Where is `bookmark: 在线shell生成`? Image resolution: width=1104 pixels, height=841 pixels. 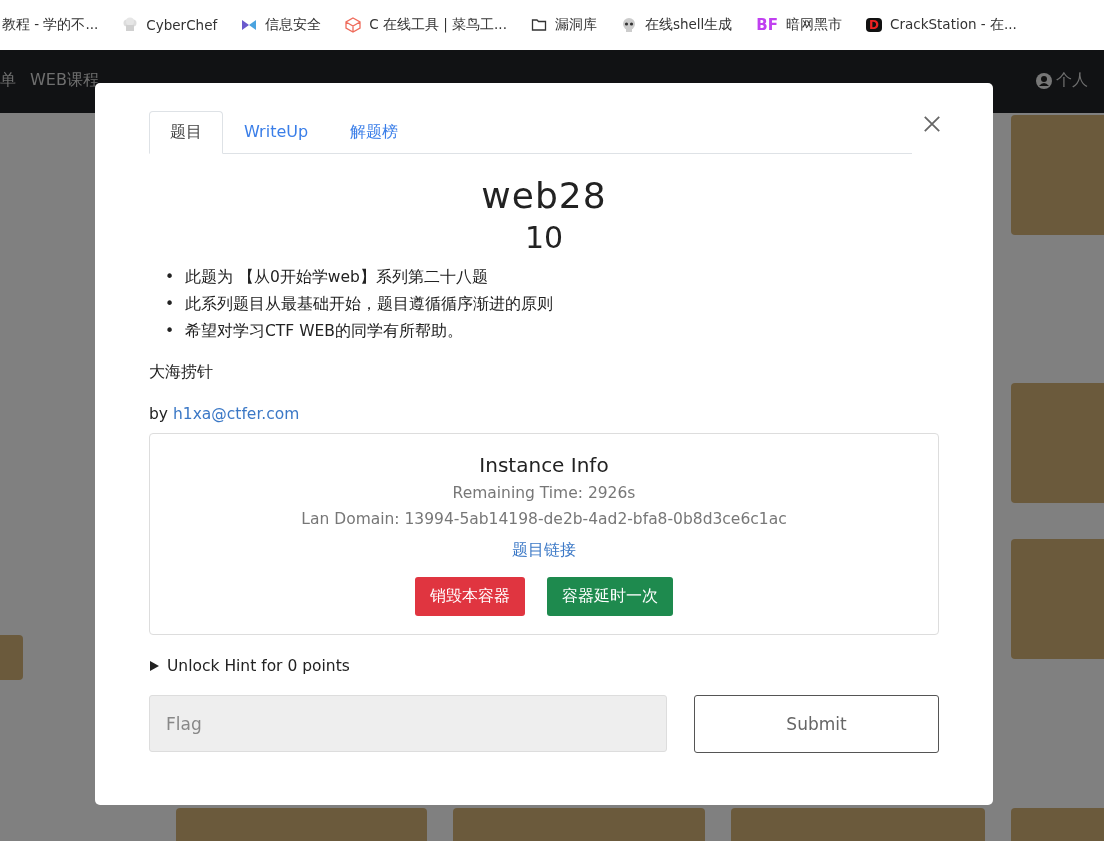 bookmark: 在线shell生成 is located at coordinates (676, 25).